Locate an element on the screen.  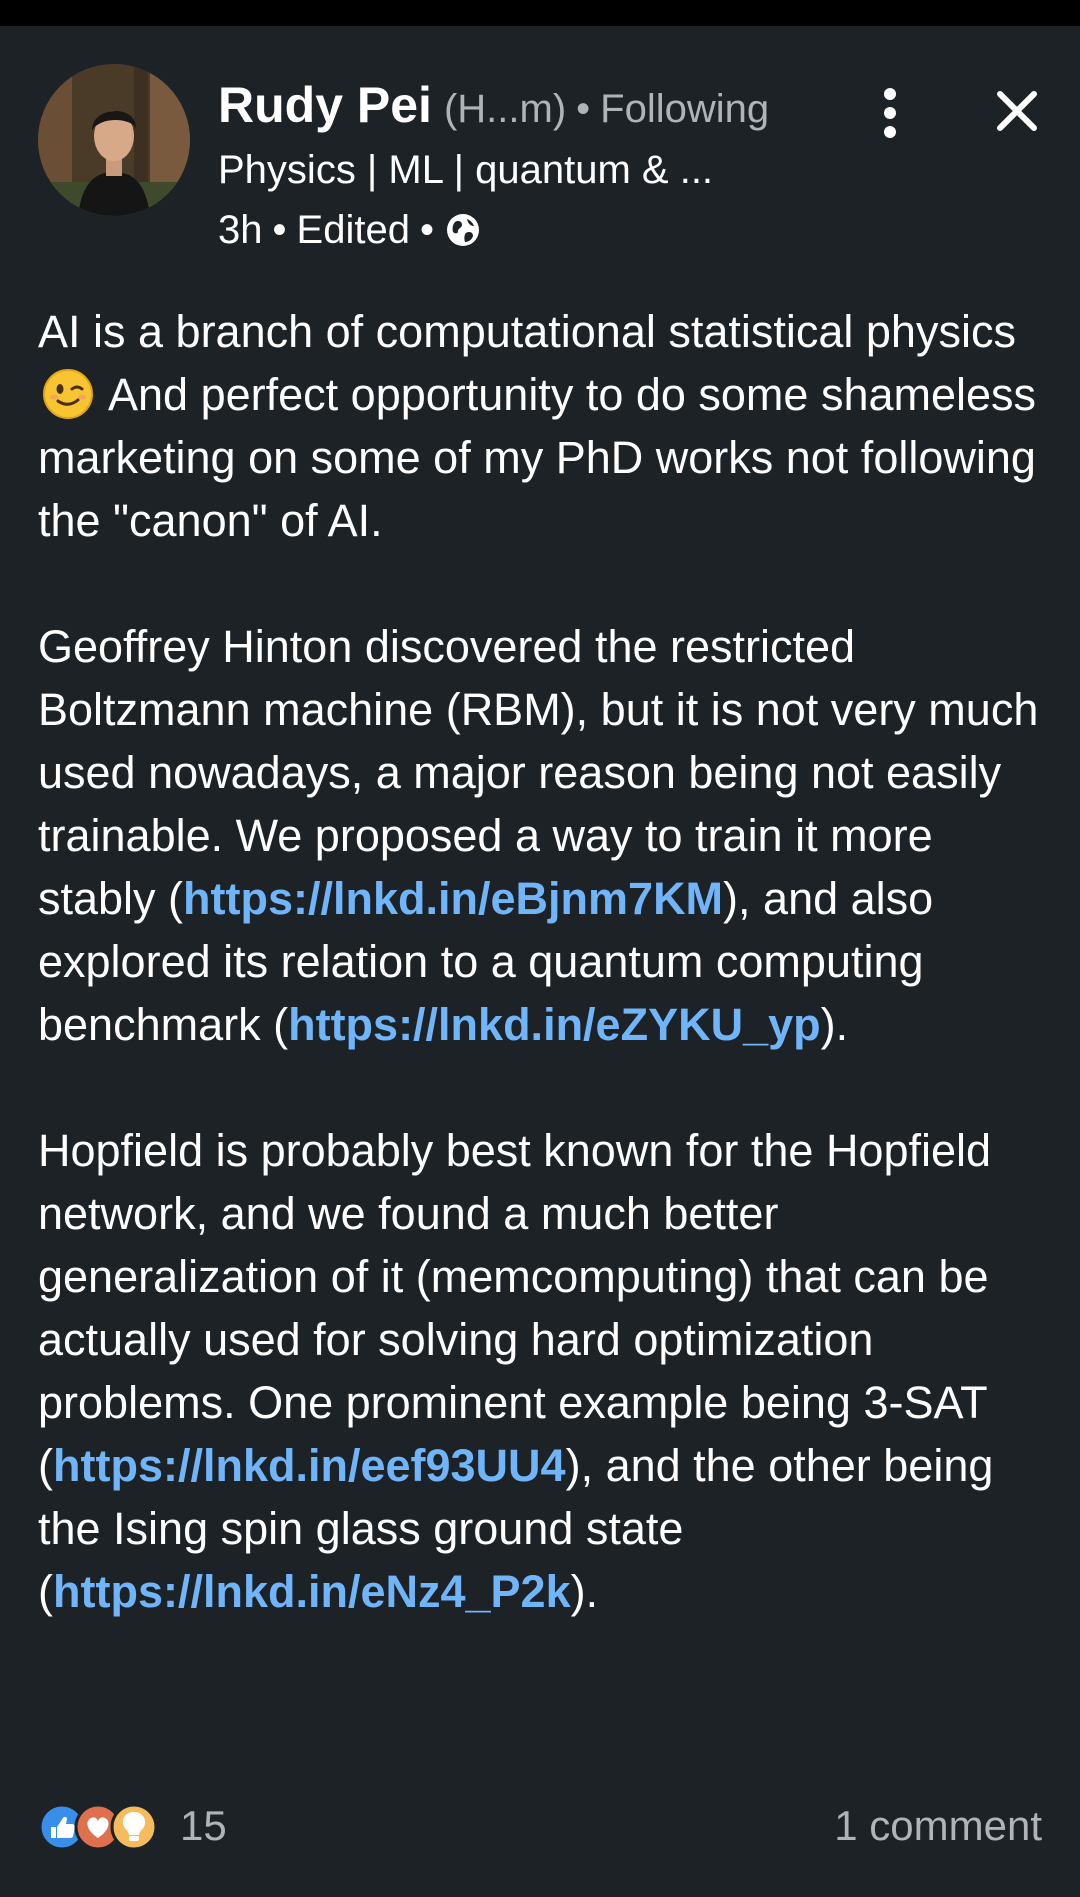
author-avatar is located at coordinates (114, 140).